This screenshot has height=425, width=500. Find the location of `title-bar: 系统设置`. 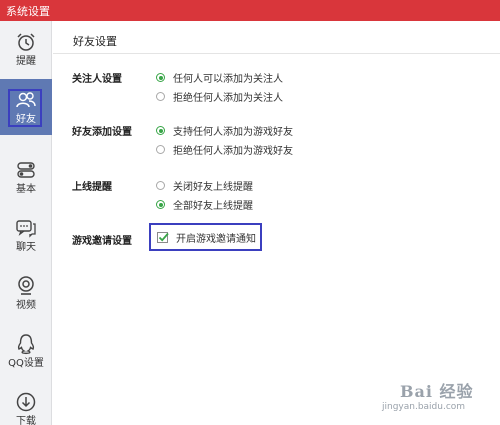

title-bar: 系统设置 is located at coordinates (250, 10).